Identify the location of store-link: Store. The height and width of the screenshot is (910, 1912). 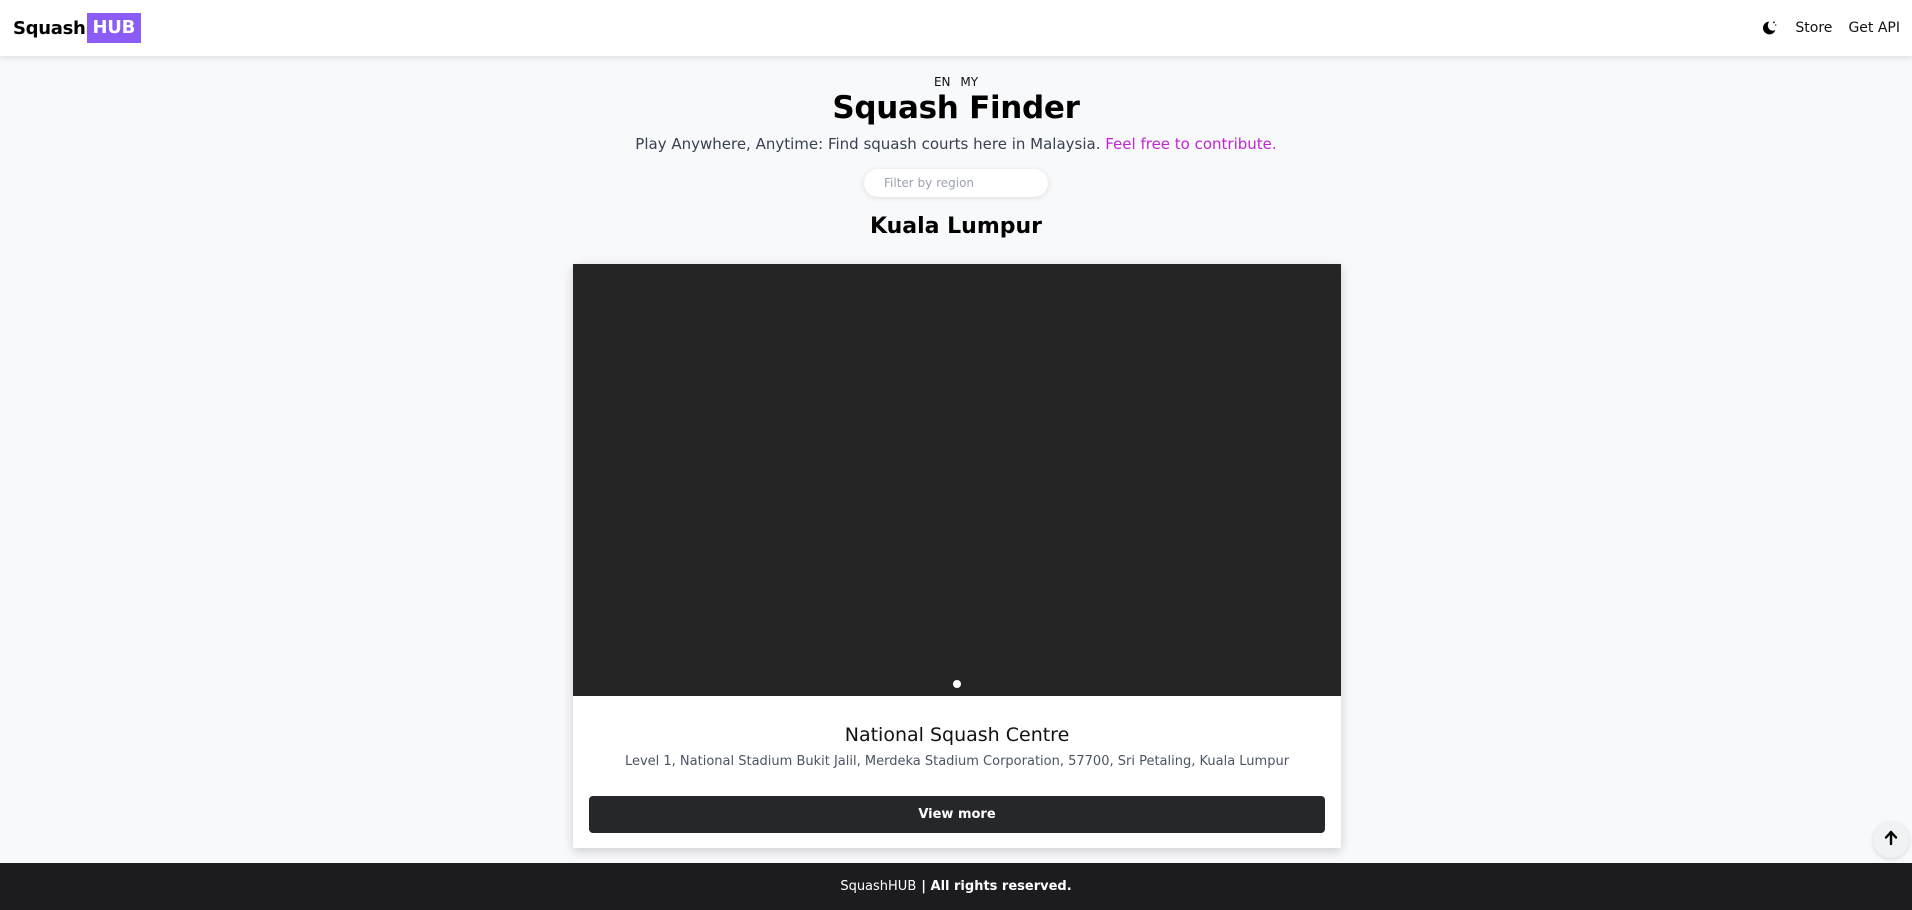
(1813, 28).